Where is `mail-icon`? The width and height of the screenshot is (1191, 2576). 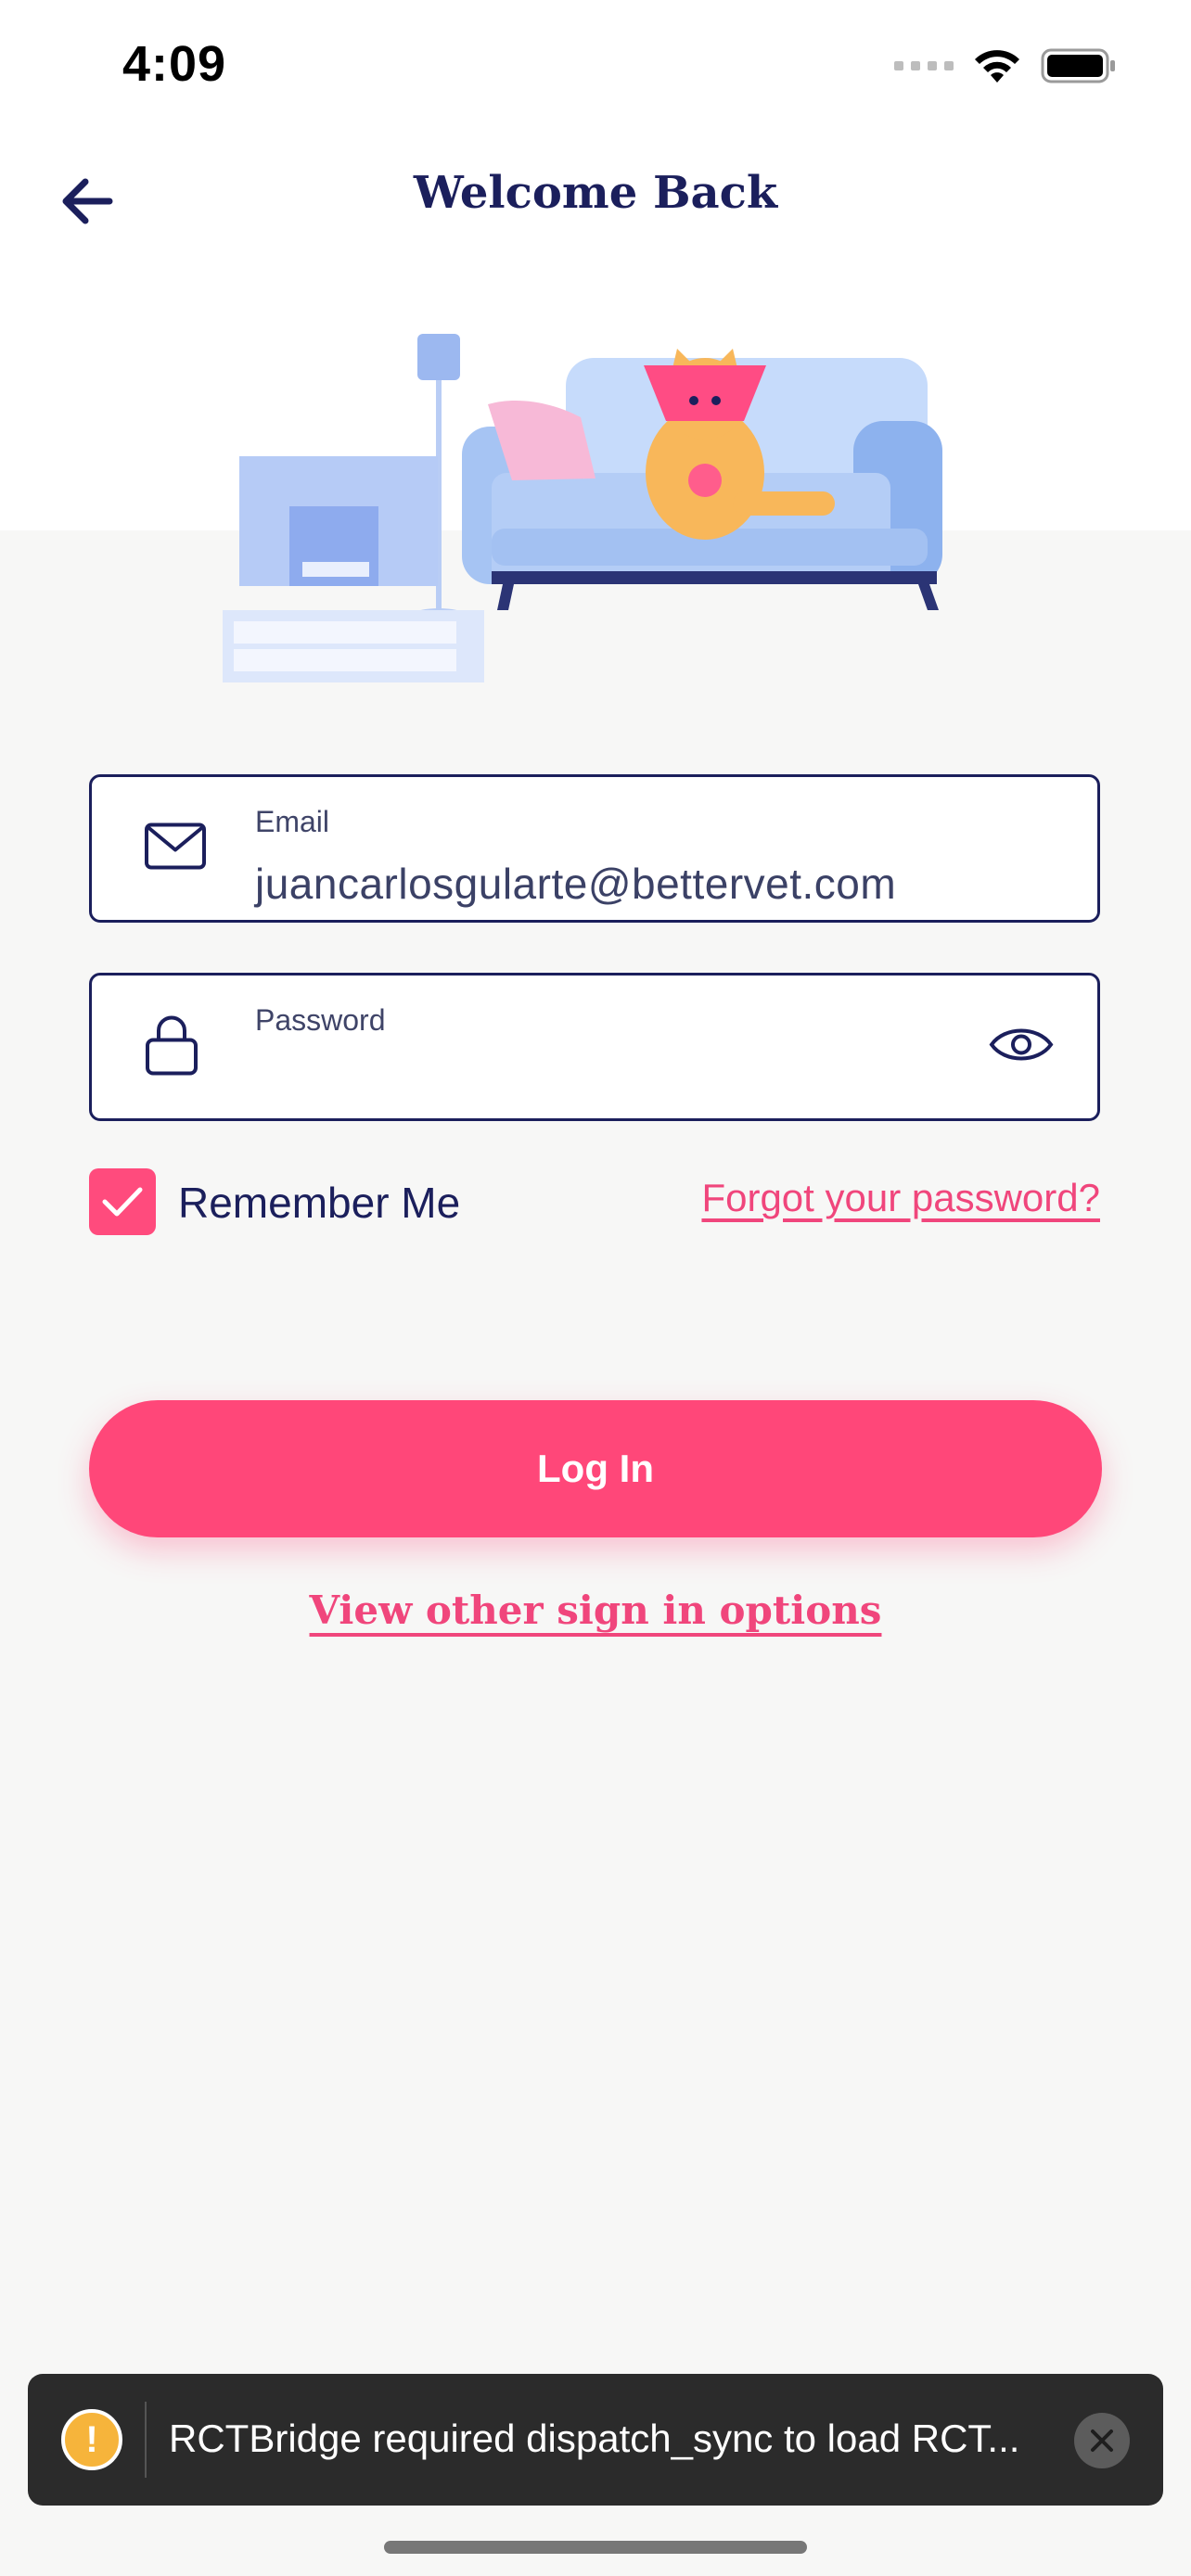
mail-icon is located at coordinates (175, 849).